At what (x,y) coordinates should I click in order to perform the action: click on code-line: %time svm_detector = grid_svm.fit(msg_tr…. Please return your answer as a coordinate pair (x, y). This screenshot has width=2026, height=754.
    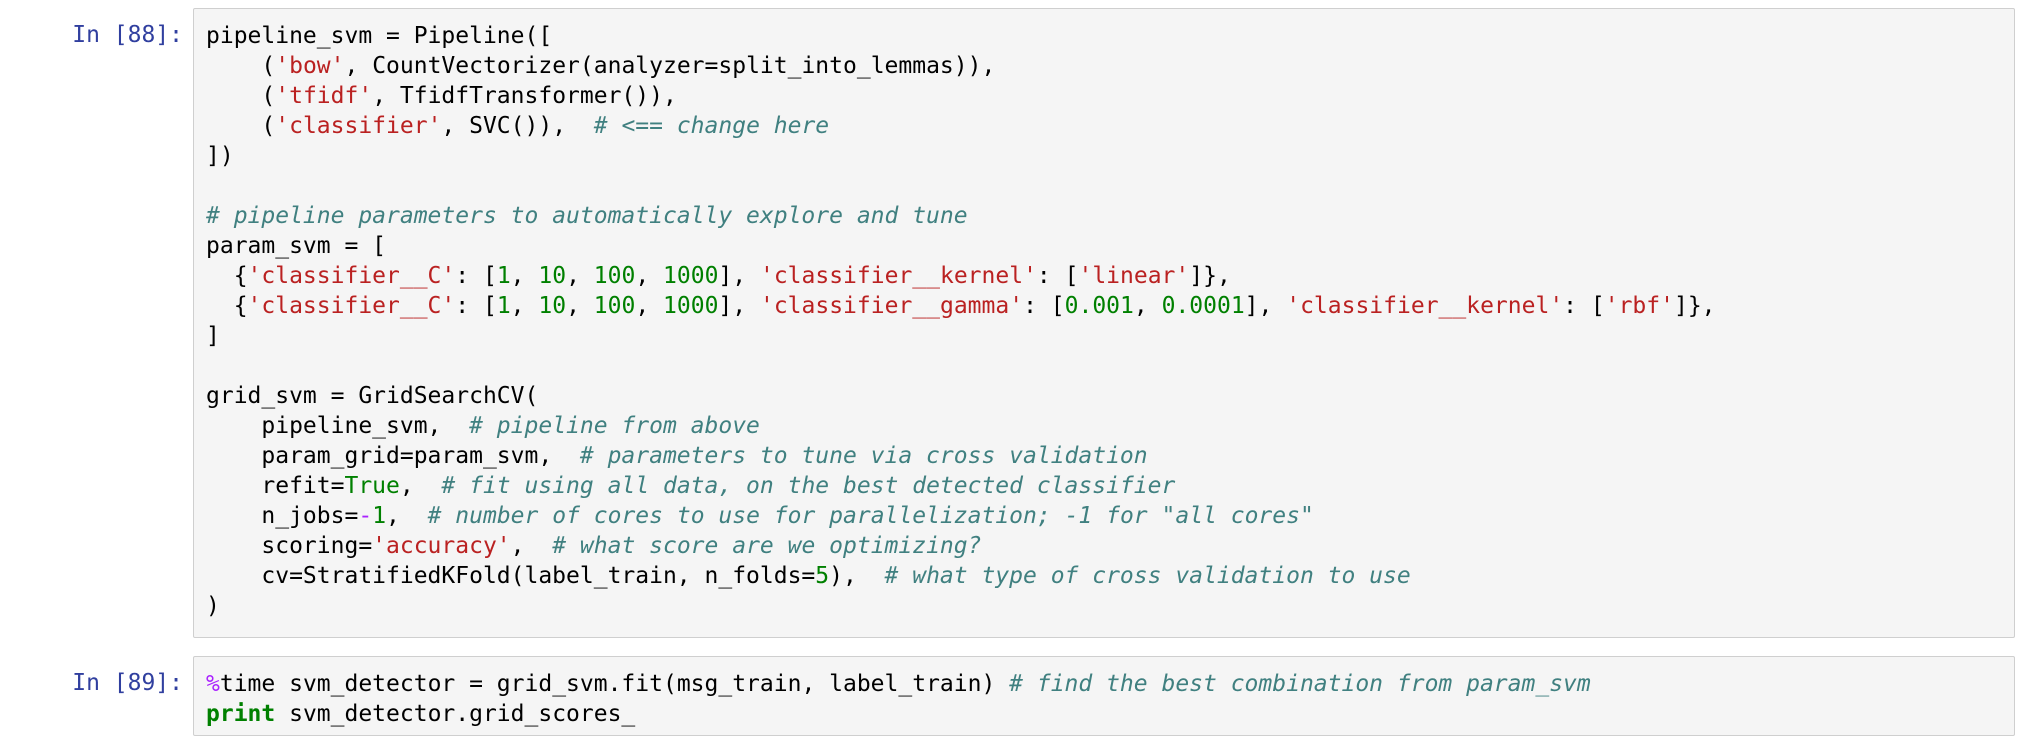
    Looking at the image, I should click on (1110, 684).